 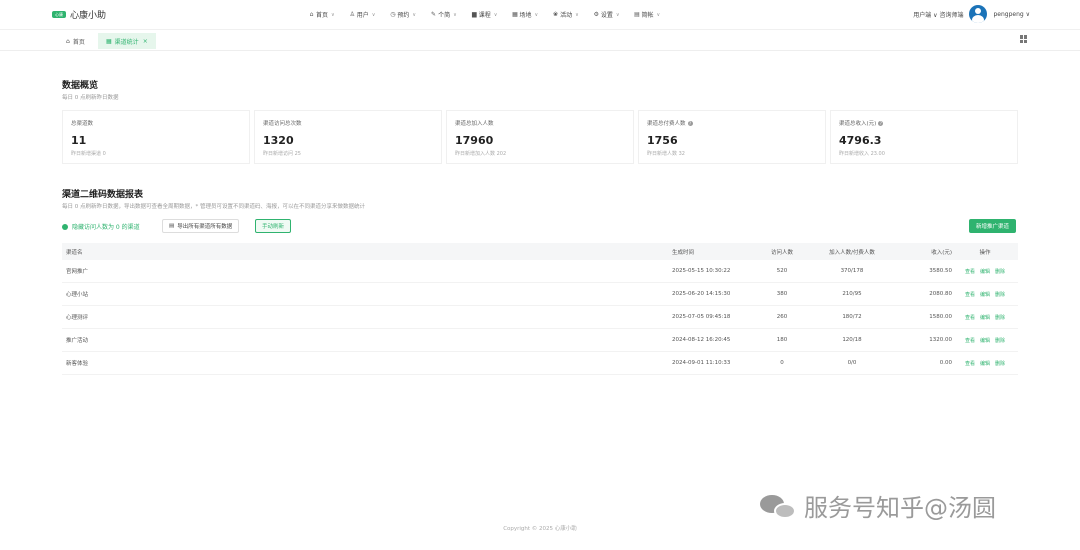 I want to click on username-dropdown: pengpeng ∨, so click(x=1011, y=14).